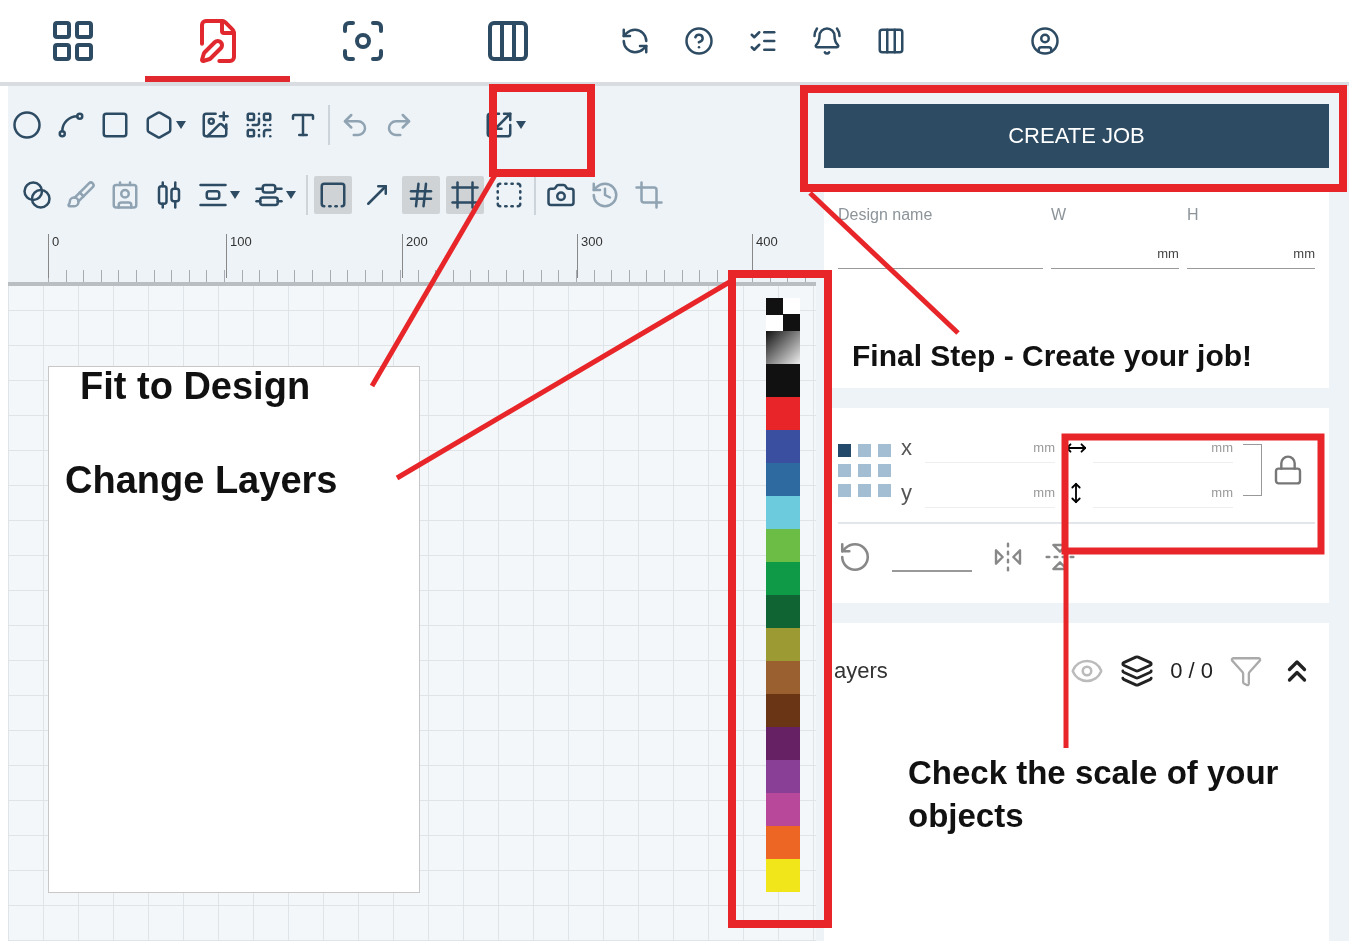  Describe the element at coordinates (54, 256) in the screenshot. I see `ruler-label: 0` at that location.